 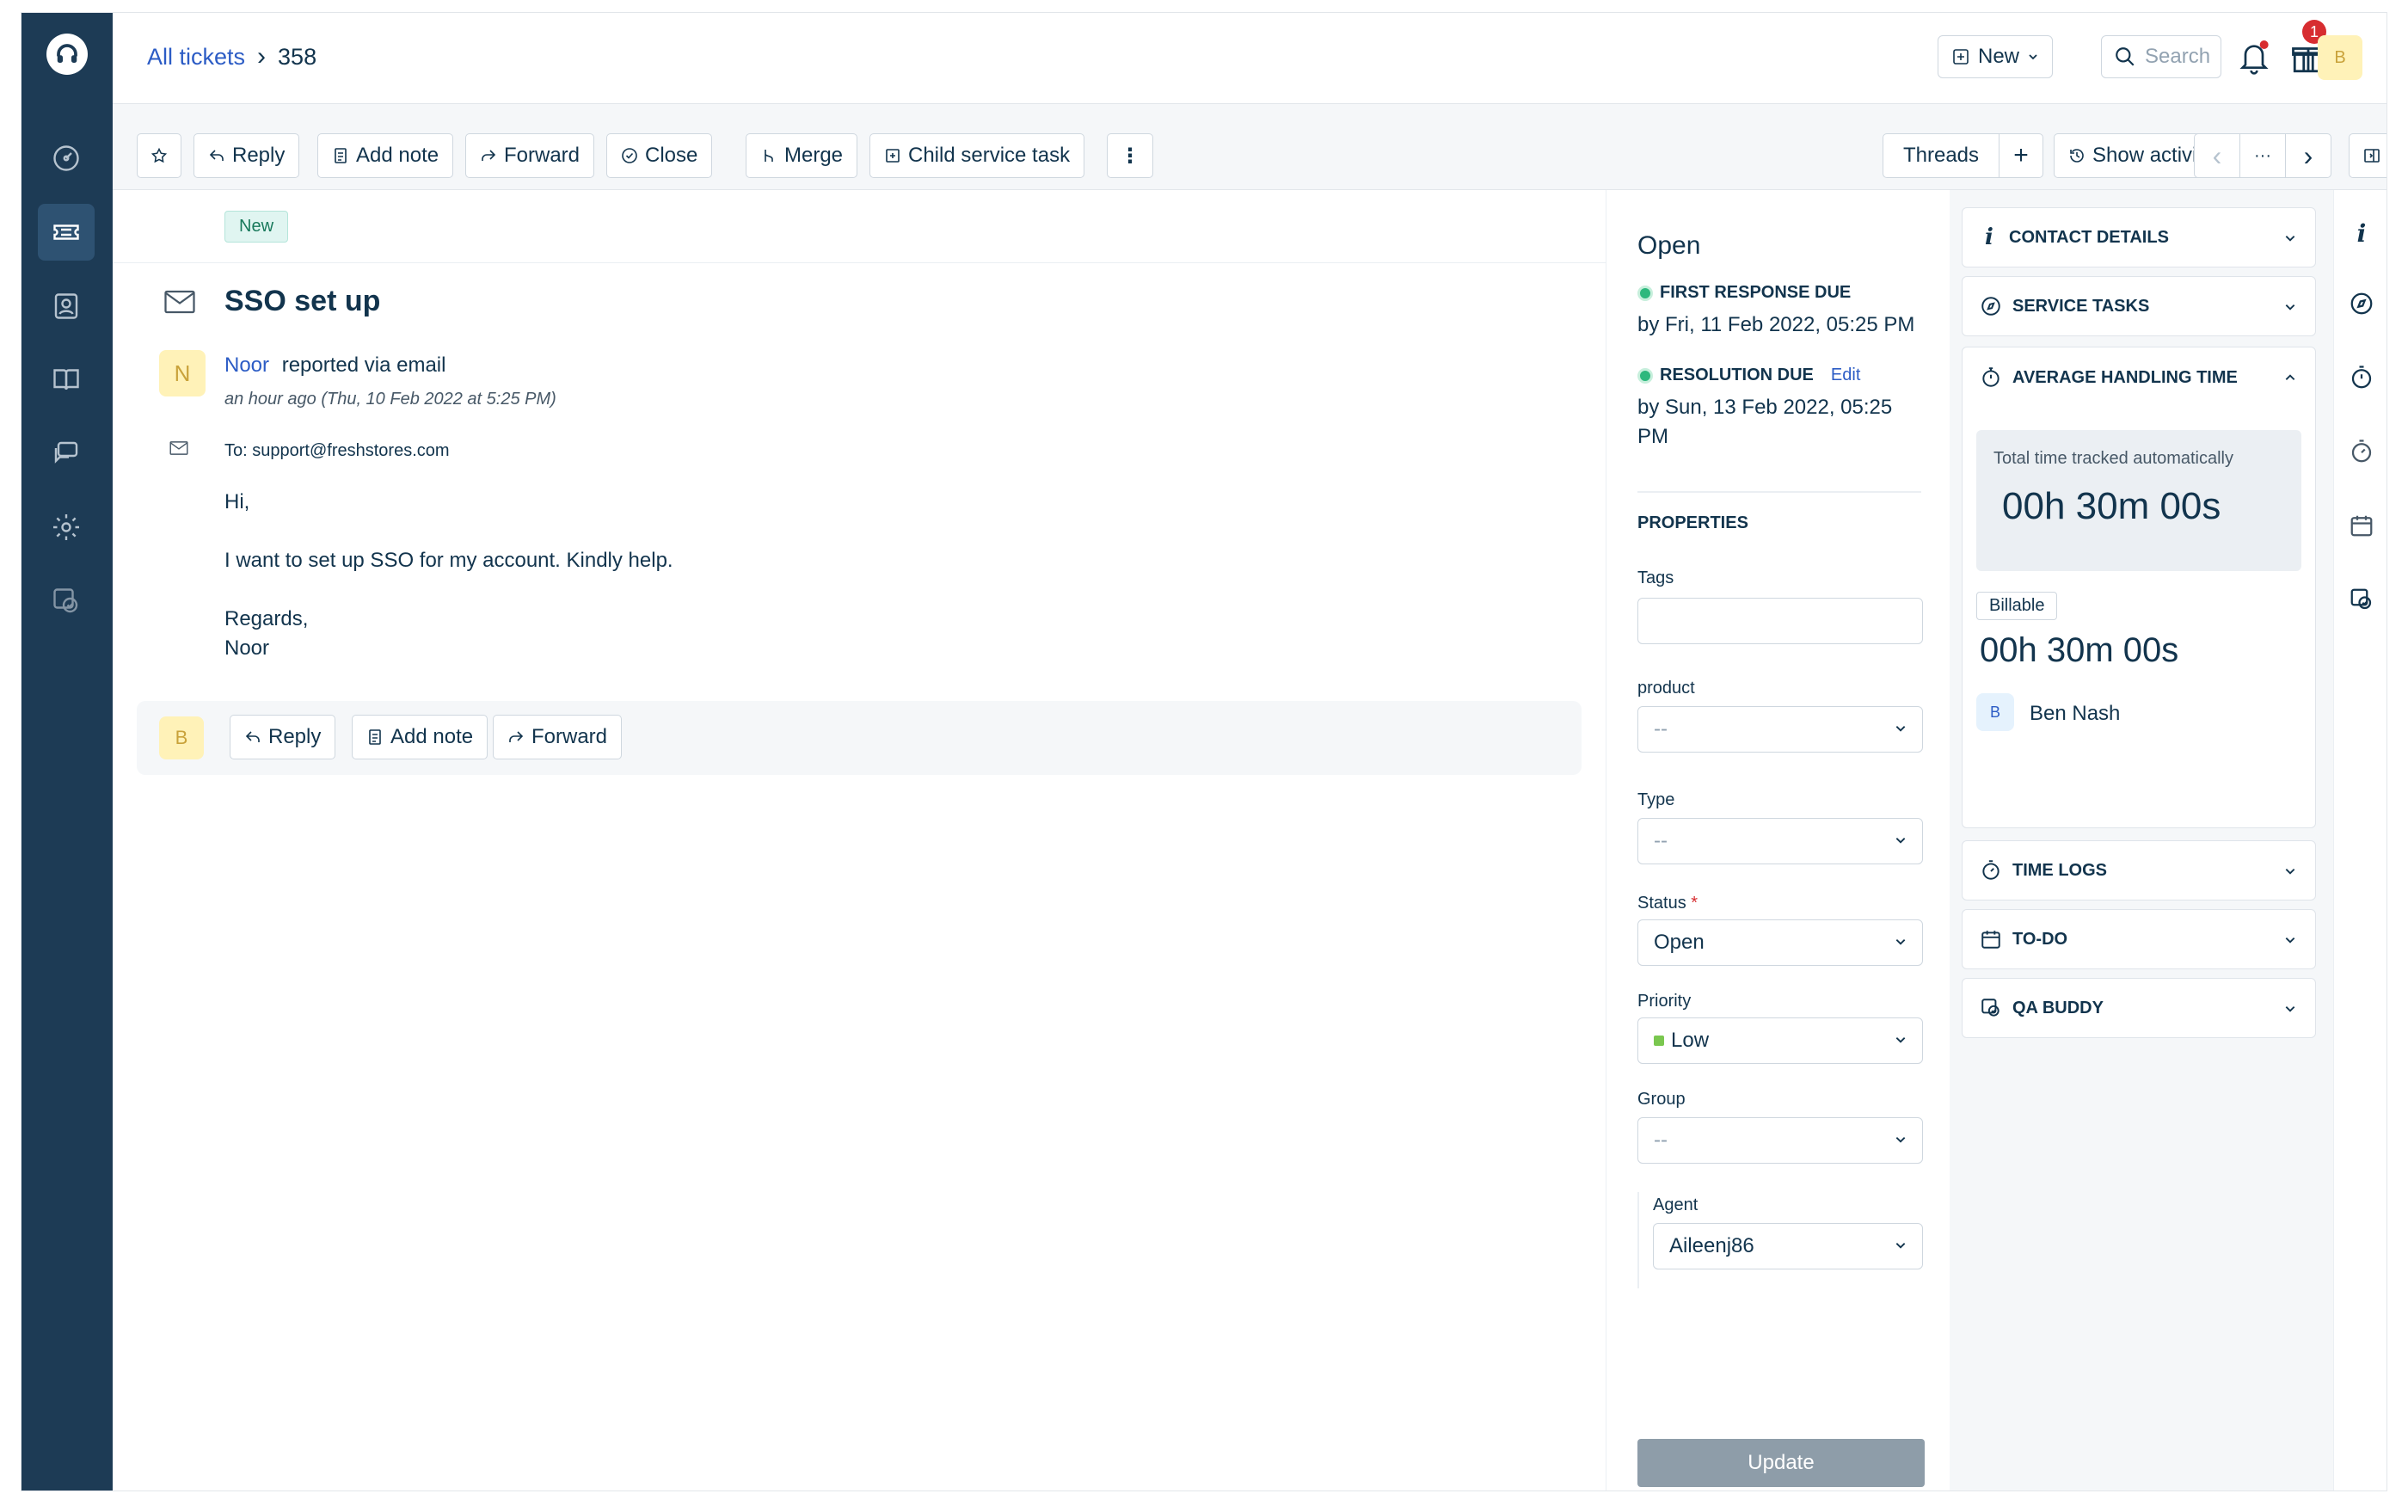 I want to click on note-icon, so click(x=375, y=737).